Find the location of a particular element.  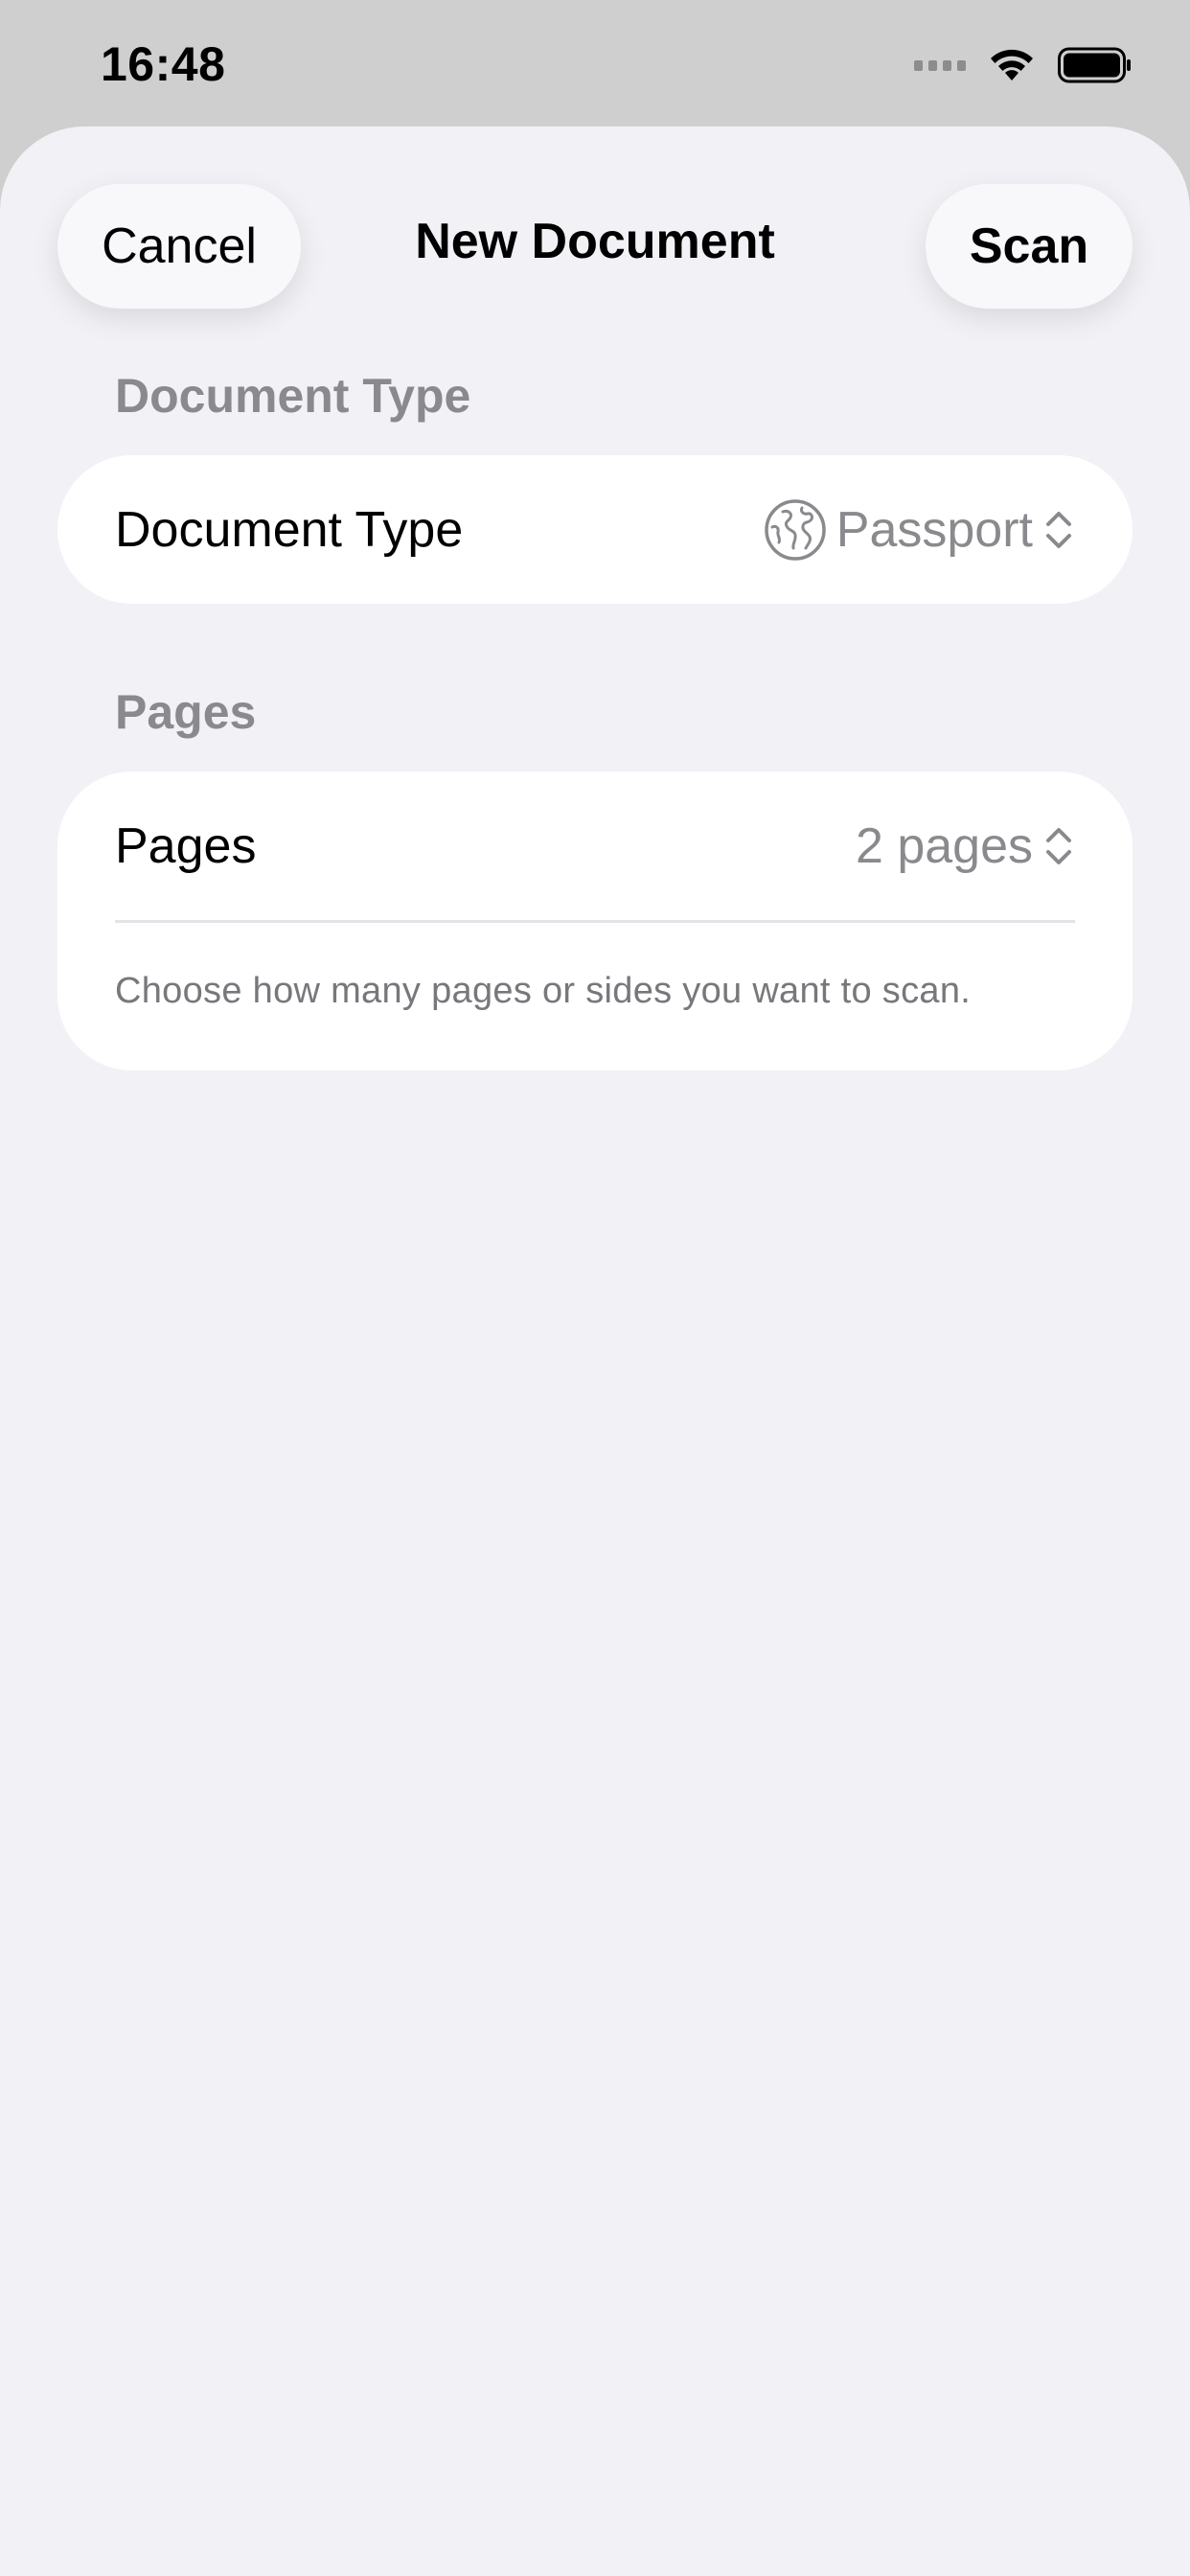

scan-button: Scan is located at coordinates (1030, 246).